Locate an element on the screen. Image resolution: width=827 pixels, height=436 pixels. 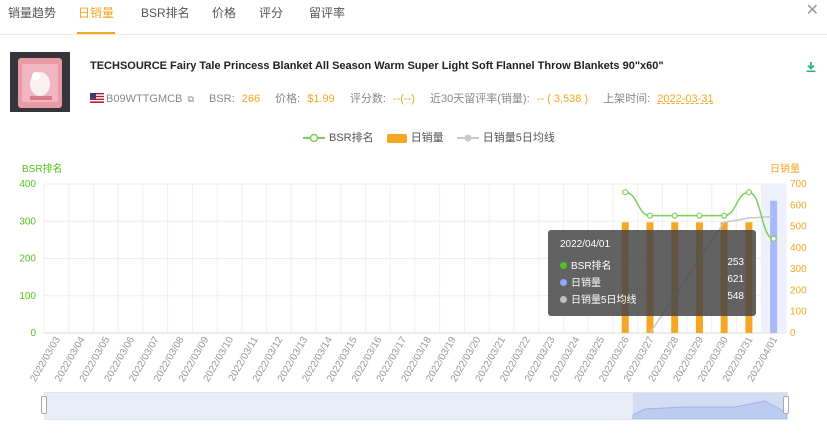
tooltip-label: 日销量 is located at coordinates (586, 283).